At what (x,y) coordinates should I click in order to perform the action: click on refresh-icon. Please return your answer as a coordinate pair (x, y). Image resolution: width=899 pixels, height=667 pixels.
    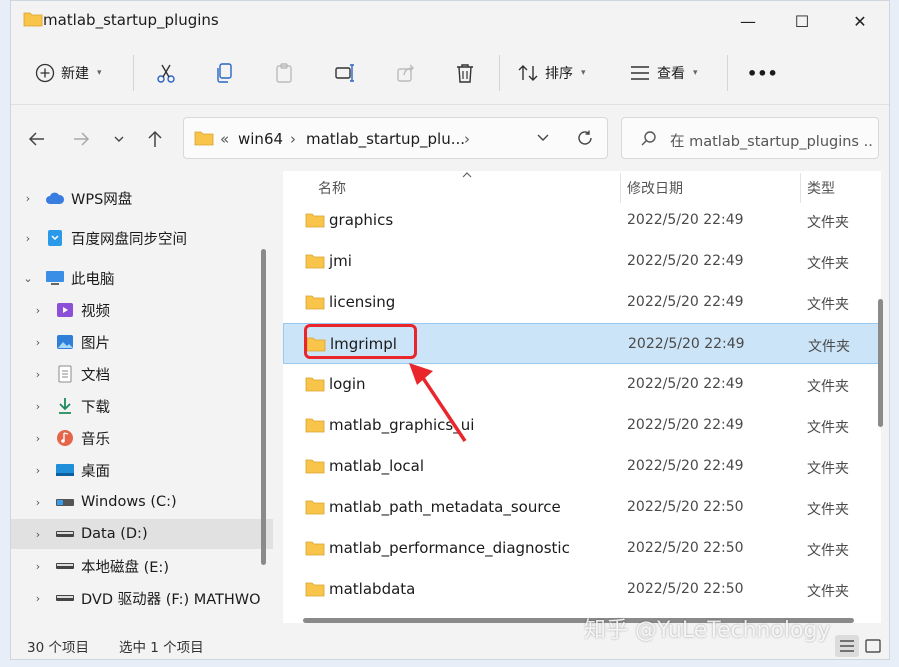
    Looking at the image, I should click on (585, 138).